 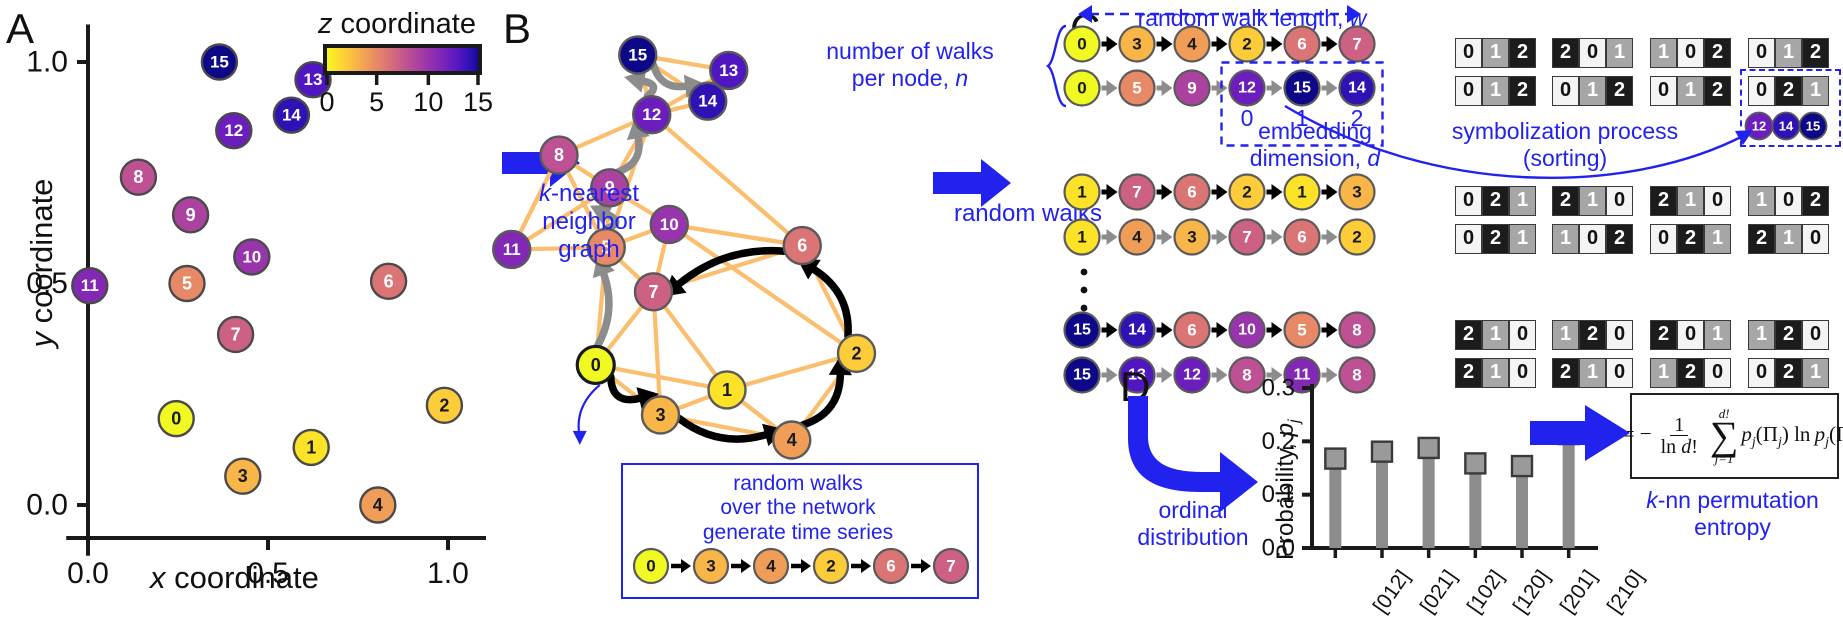 I want to click on walk-row: 1 7 6 2 1 3, so click(x=1219, y=192).